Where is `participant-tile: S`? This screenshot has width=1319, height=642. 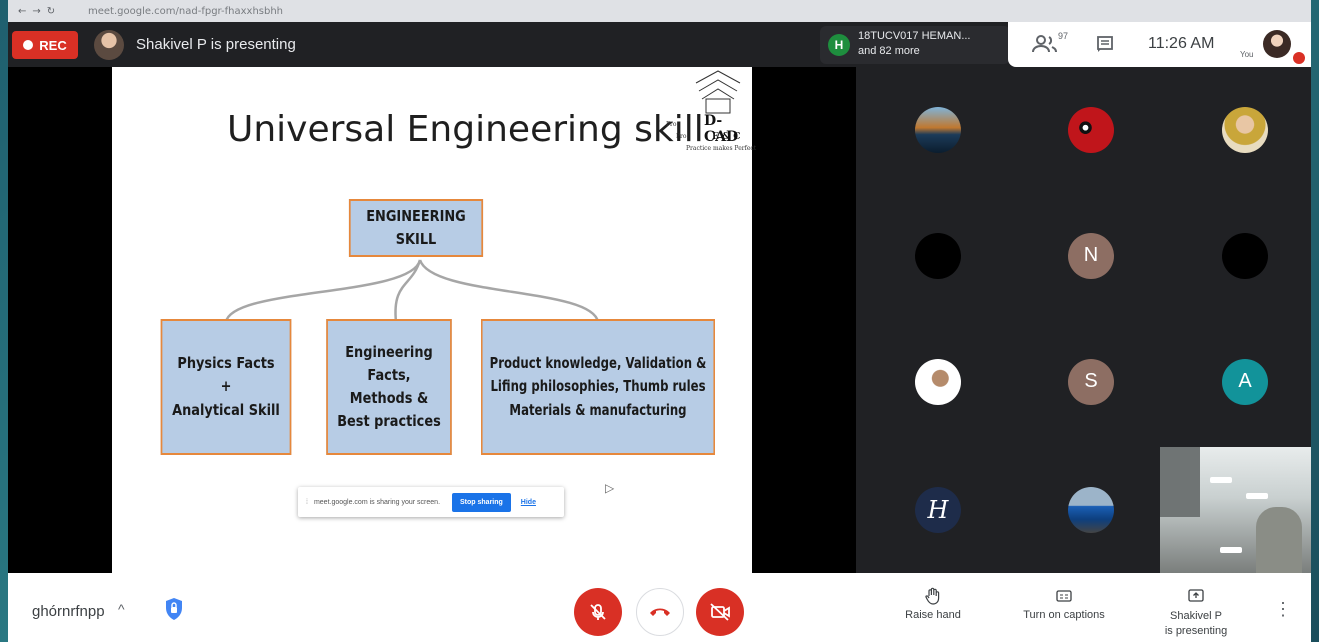 participant-tile: S is located at coordinates (1091, 381).